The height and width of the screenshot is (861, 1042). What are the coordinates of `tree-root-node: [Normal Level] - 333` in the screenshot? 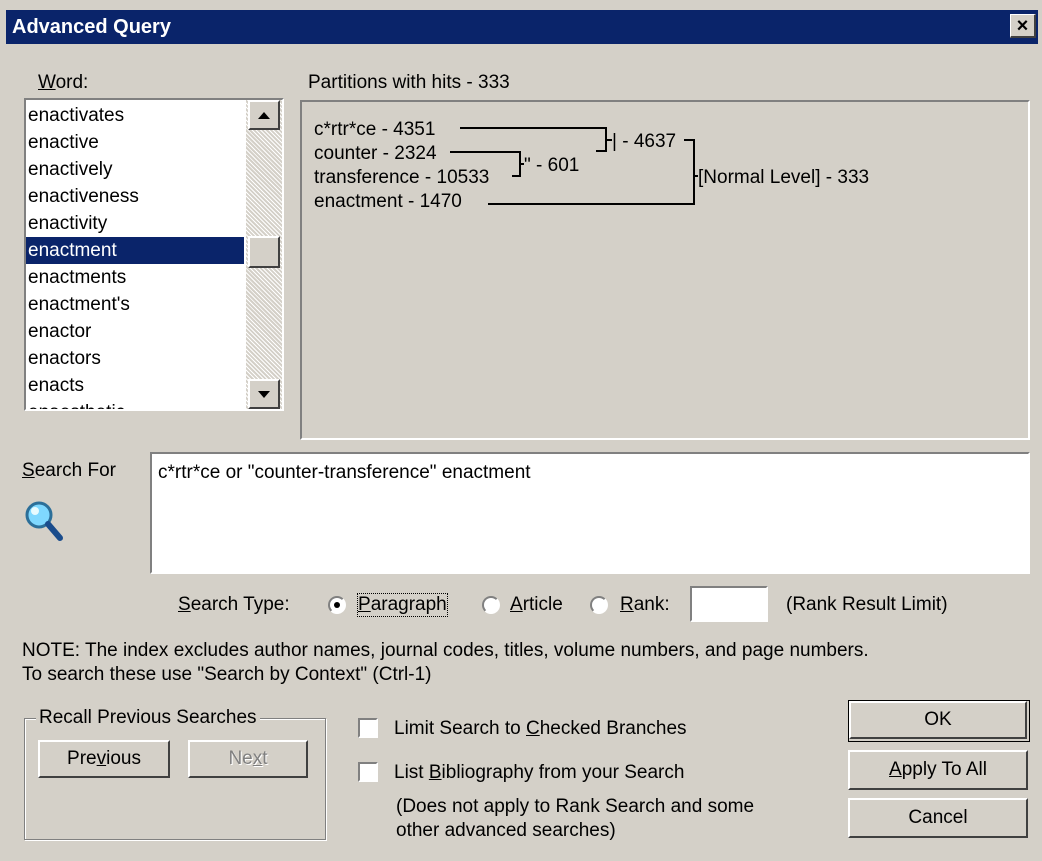 It's located at (783, 177).